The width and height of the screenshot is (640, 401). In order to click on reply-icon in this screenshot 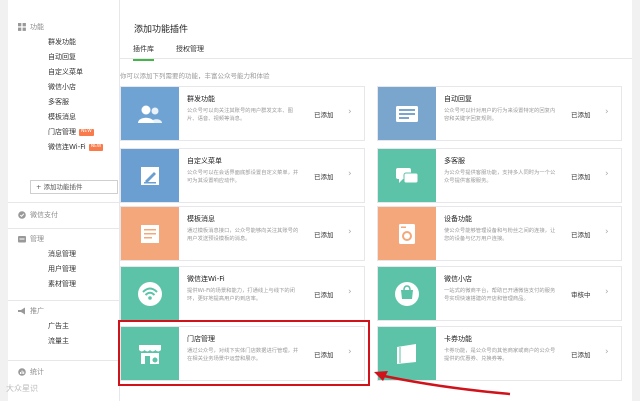, I will do `click(407, 113)`.